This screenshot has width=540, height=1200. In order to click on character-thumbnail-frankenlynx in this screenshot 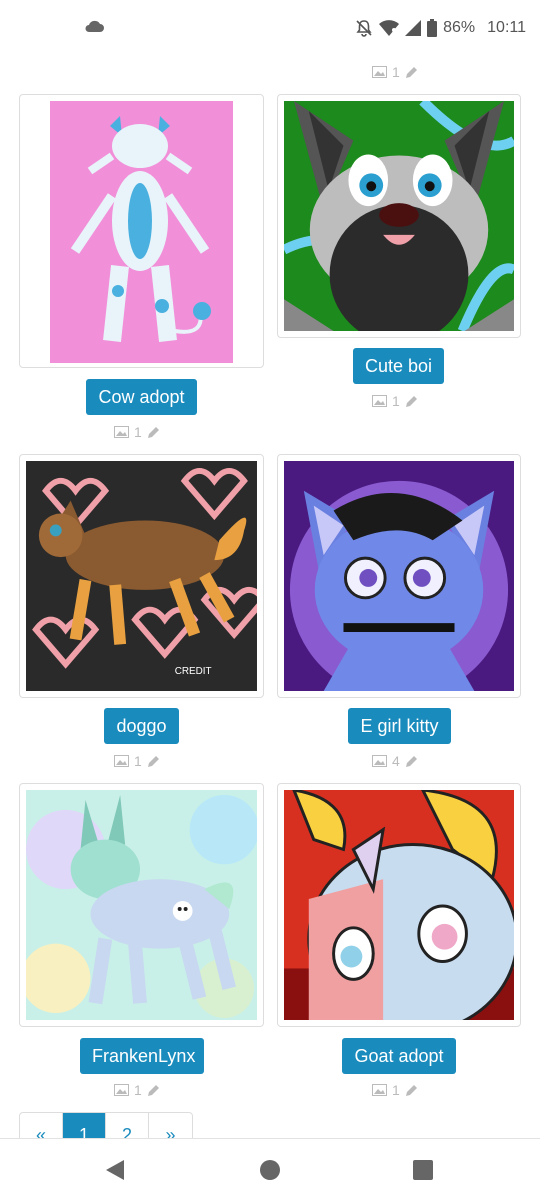, I will do `click(141, 905)`.